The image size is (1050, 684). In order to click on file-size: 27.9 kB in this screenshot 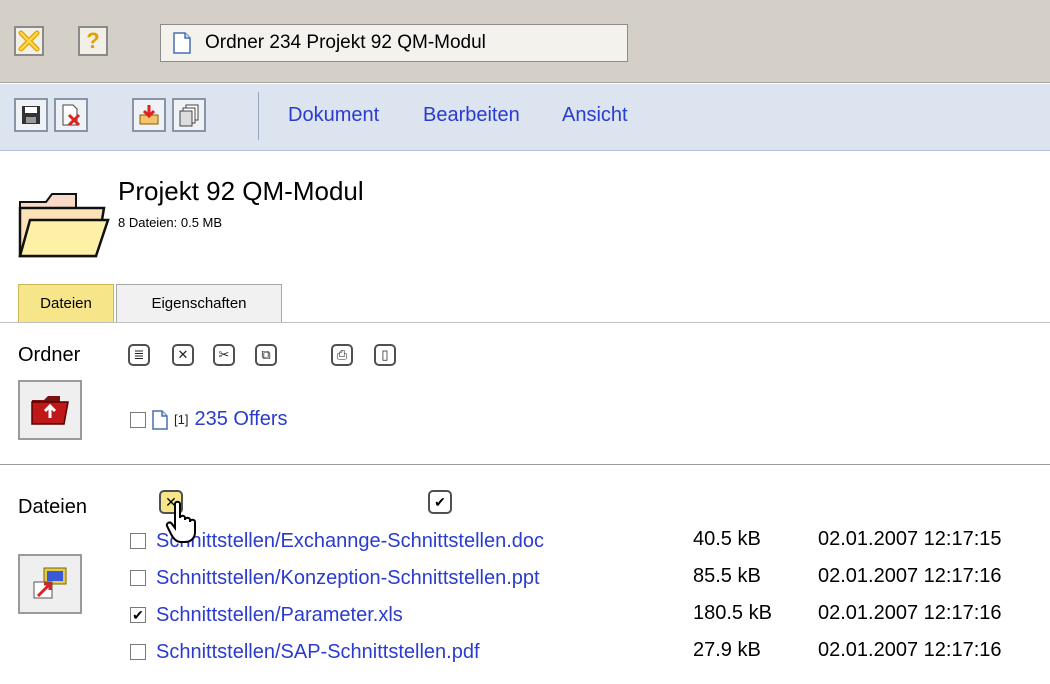, I will do `click(727, 650)`.